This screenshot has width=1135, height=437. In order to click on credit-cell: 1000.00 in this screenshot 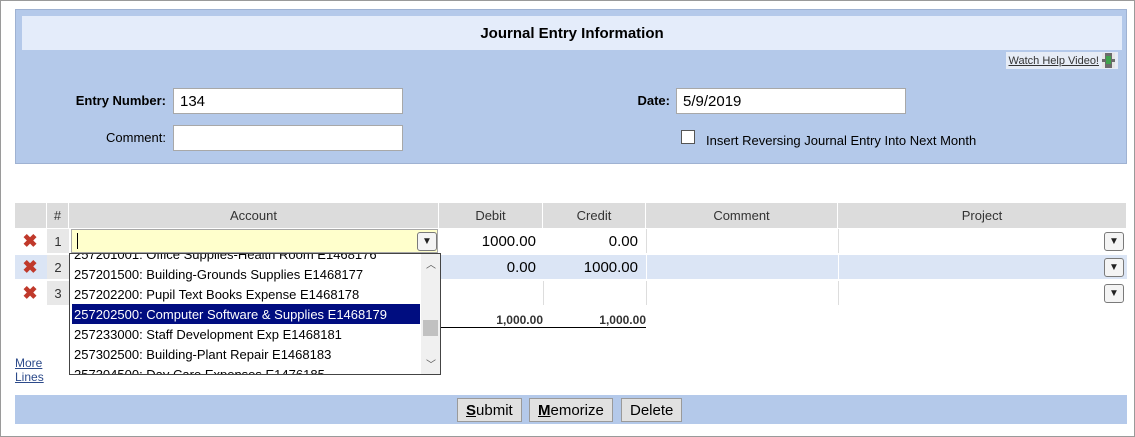, I will do `click(590, 267)`.